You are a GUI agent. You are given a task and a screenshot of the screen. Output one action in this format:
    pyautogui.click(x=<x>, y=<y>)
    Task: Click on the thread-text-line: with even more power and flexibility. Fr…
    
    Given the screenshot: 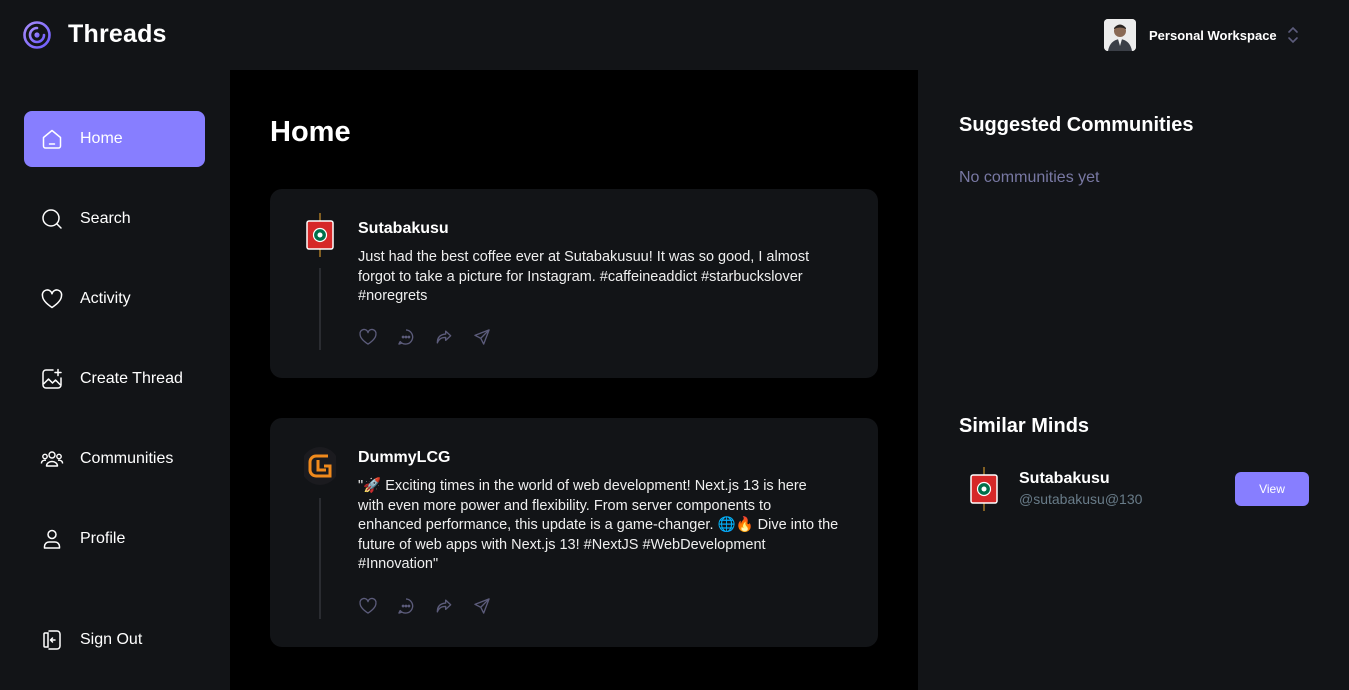 What is the action you would take?
    pyautogui.click(x=565, y=505)
    